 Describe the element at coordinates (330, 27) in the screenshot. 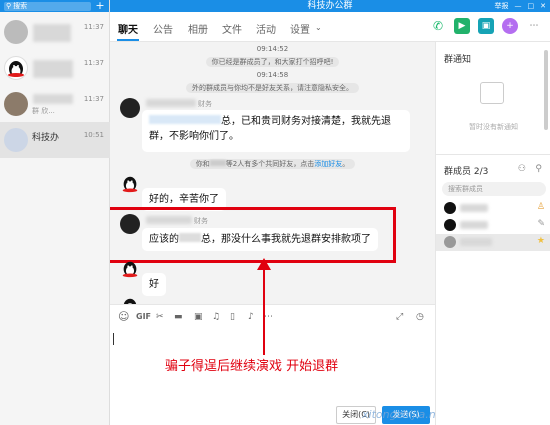

I see `tab-bar: 聊天 公告 相册 文件 活动 设置 ⌄ ✆ ▶ ▣ + ⋯` at that location.